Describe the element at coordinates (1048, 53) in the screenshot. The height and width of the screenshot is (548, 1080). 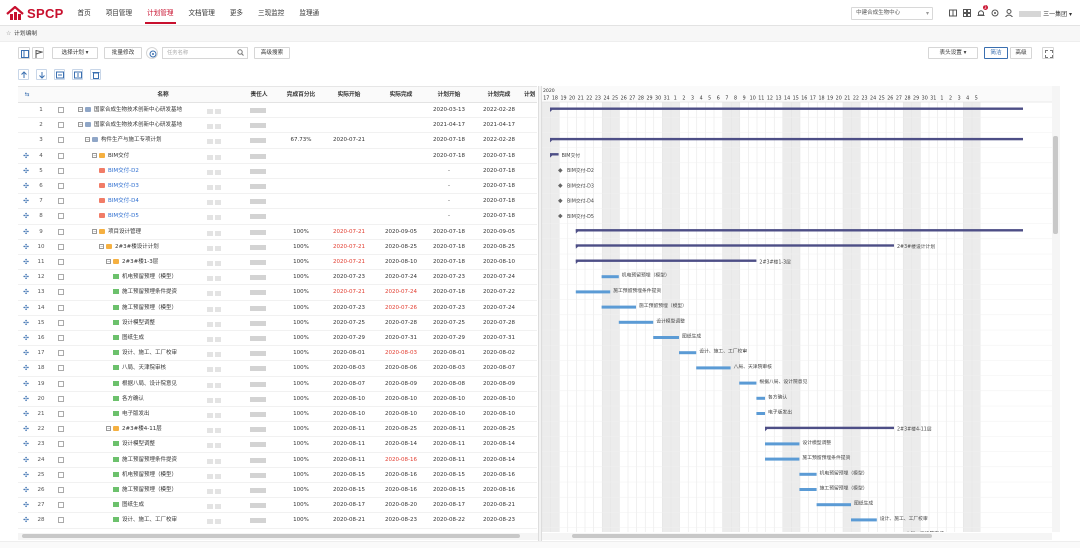
I see `fullscreen-icon` at that location.